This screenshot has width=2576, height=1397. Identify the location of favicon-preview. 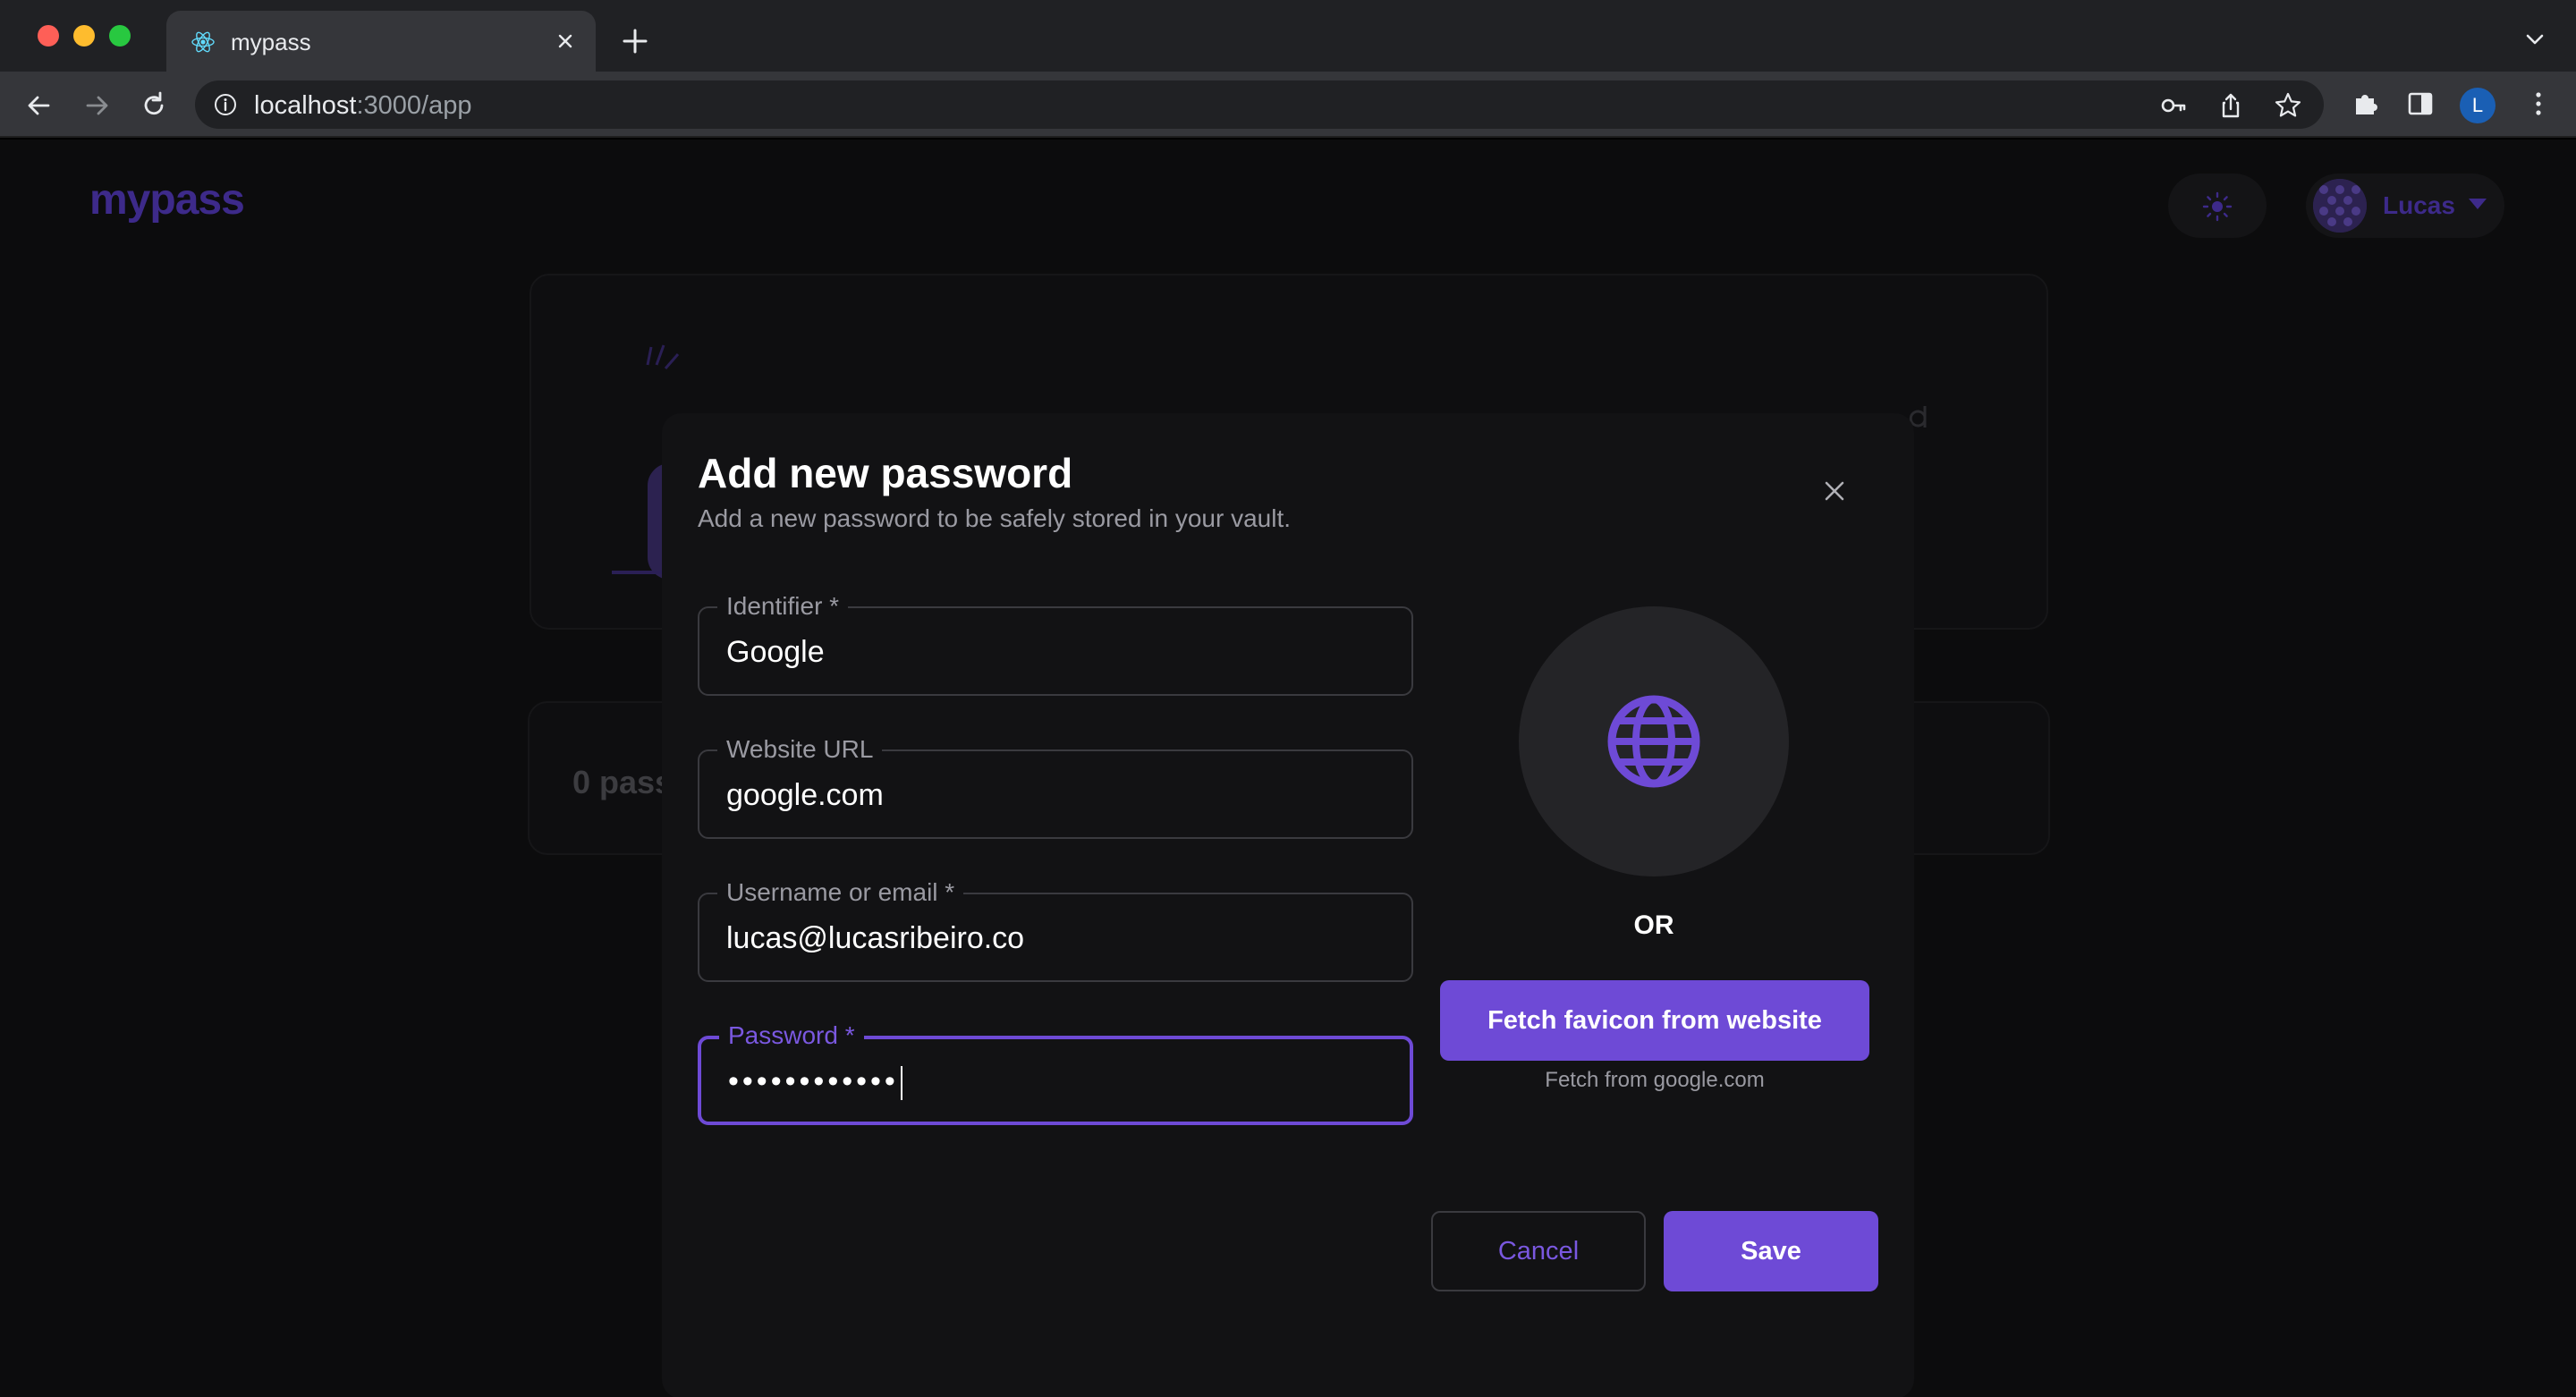
(1654, 741).